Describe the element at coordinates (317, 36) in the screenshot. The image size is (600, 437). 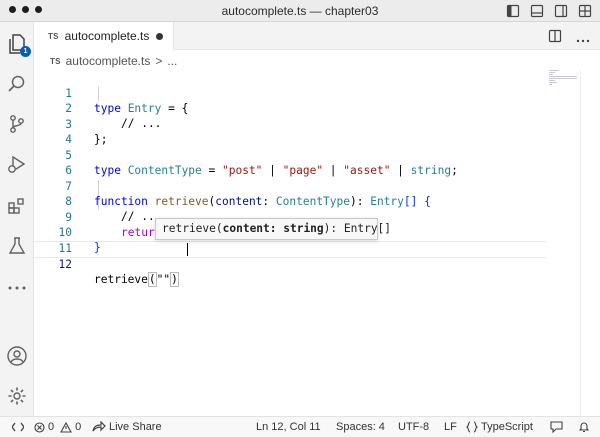
I see `tab-bar: TS autocomplete.ts` at that location.